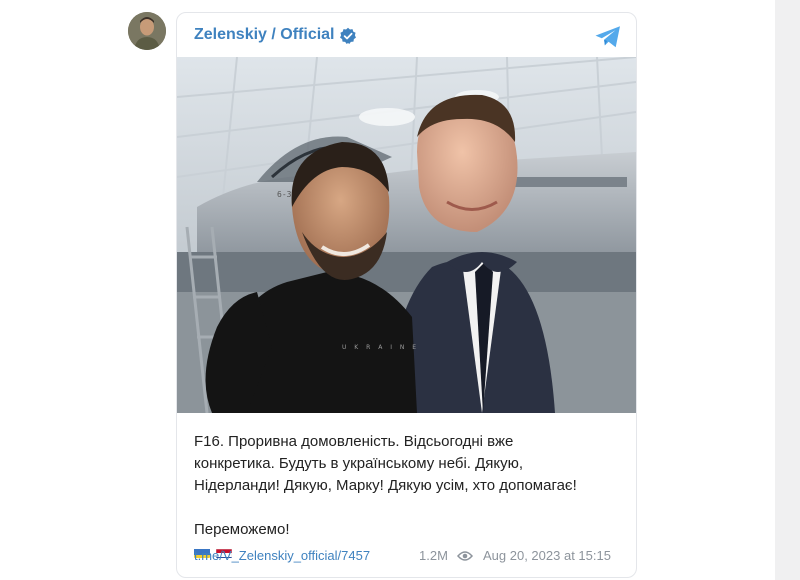  Describe the element at coordinates (147, 31) in the screenshot. I see `channel-avatar` at that location.